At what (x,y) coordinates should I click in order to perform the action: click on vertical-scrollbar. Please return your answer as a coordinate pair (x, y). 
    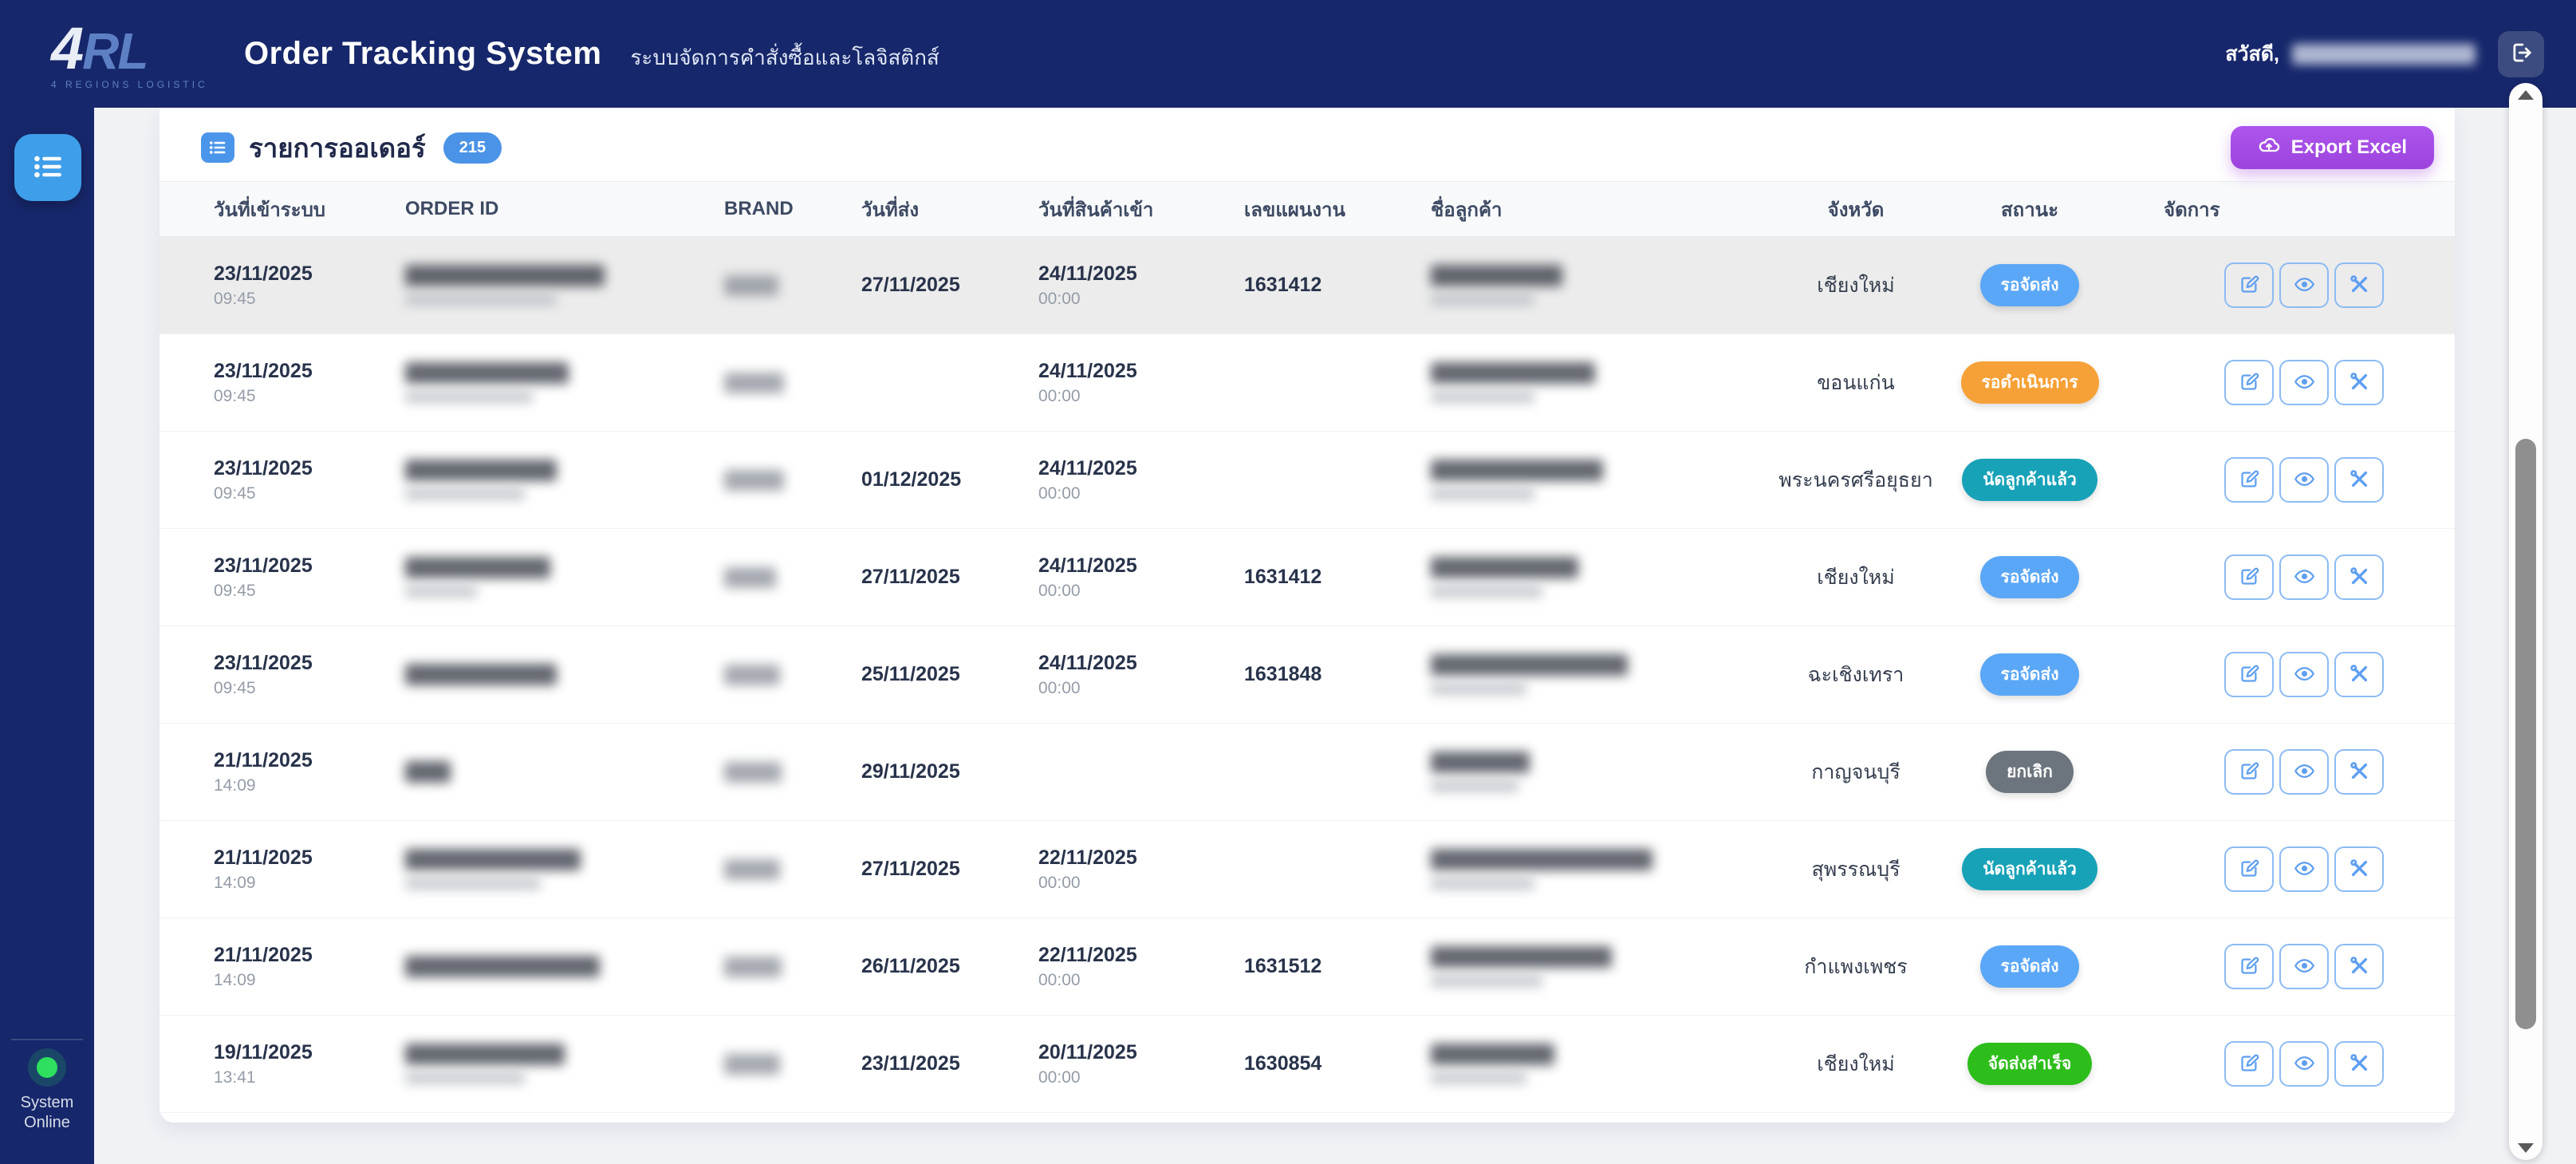
    Looking at the image, I should click on (2526, 621).